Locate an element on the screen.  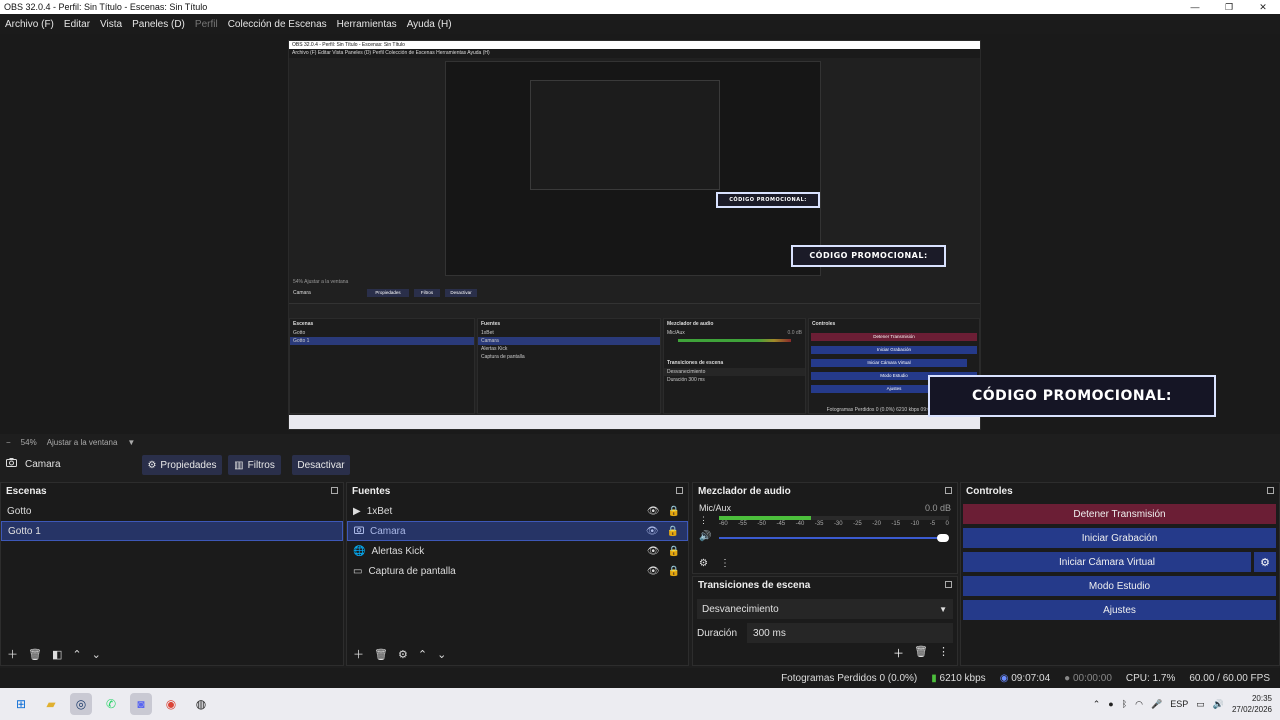
menu-vista: Vista is located at coordinates (111, 24).